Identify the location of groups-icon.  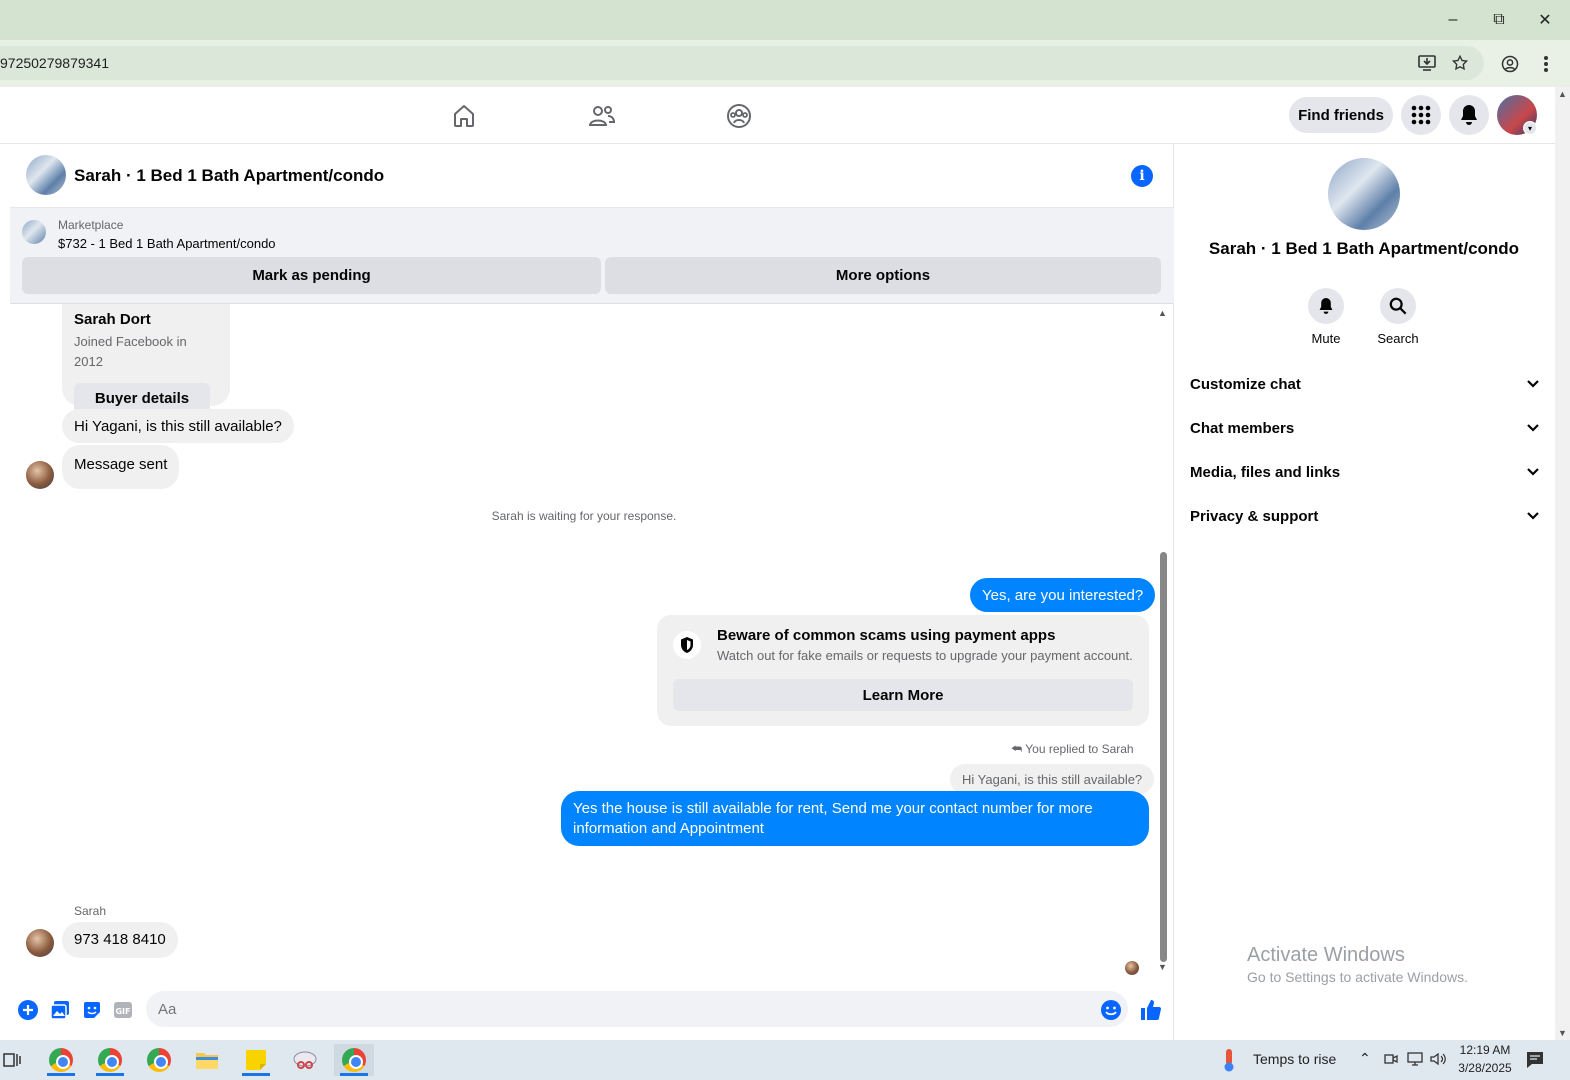
(739, 116).